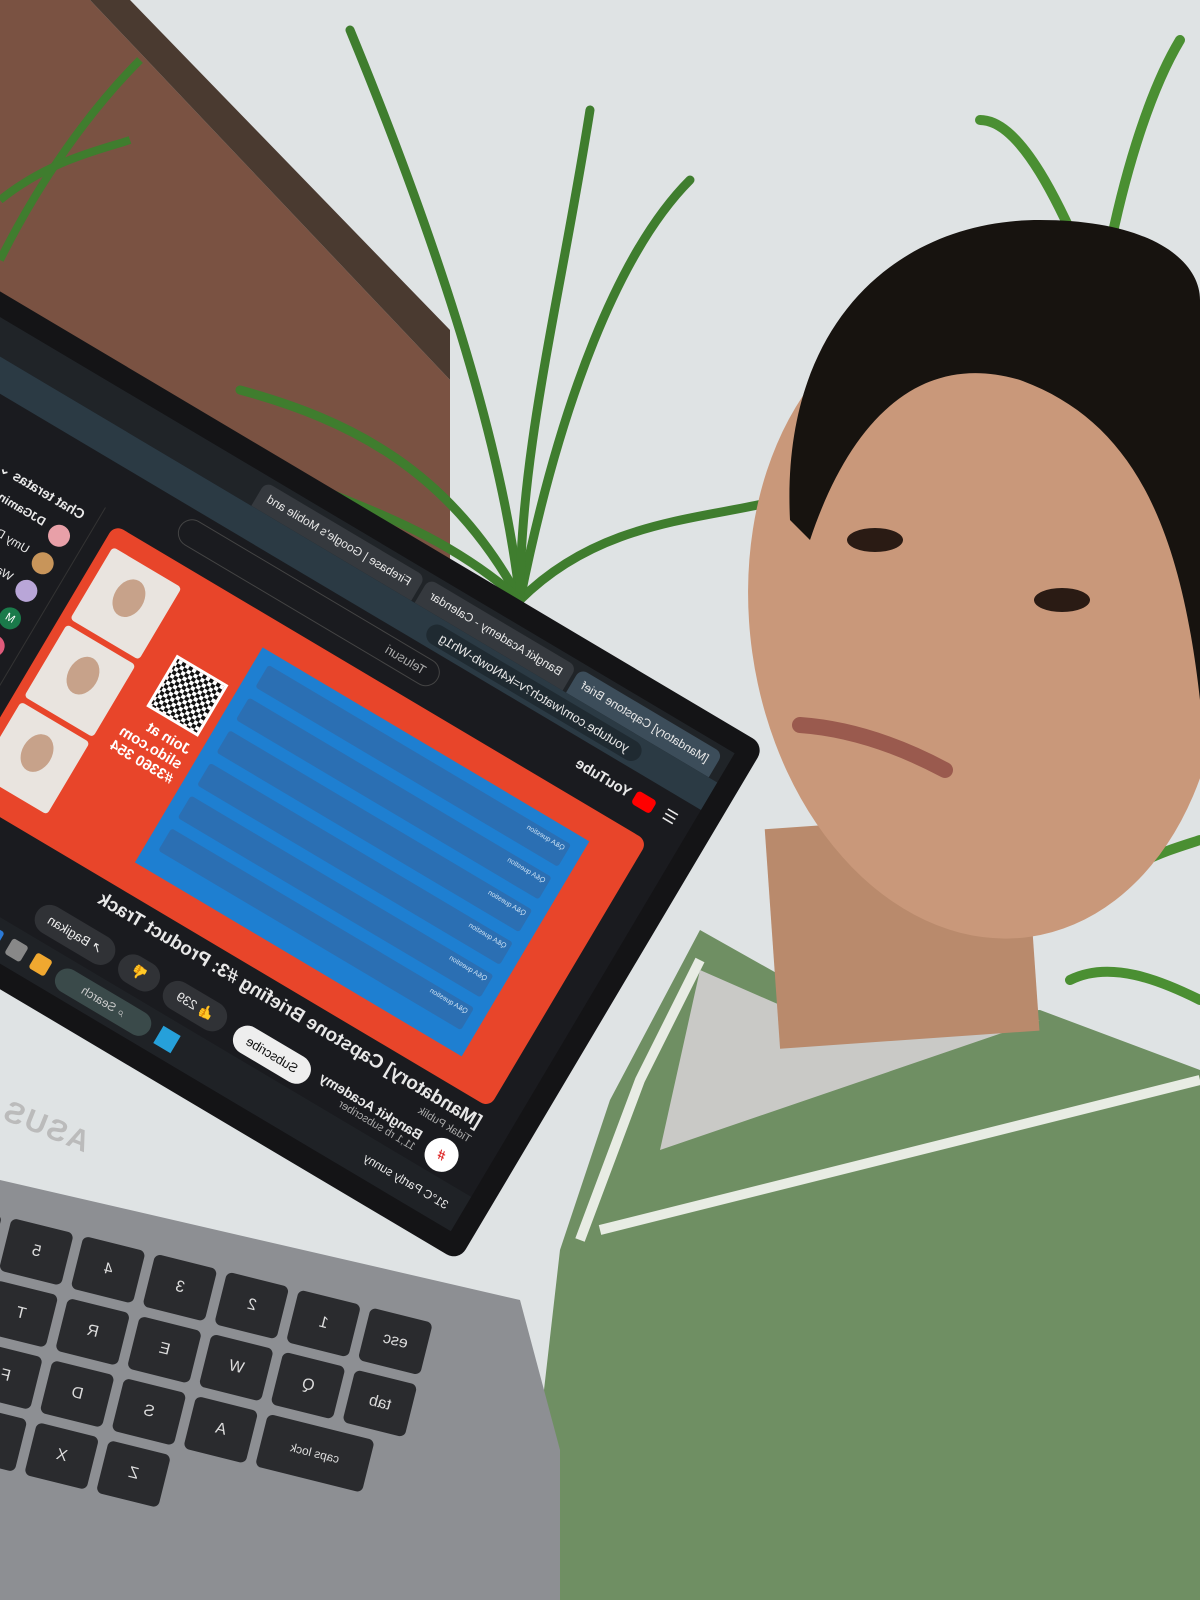  I want to click on left-eye, so click(875, 540).